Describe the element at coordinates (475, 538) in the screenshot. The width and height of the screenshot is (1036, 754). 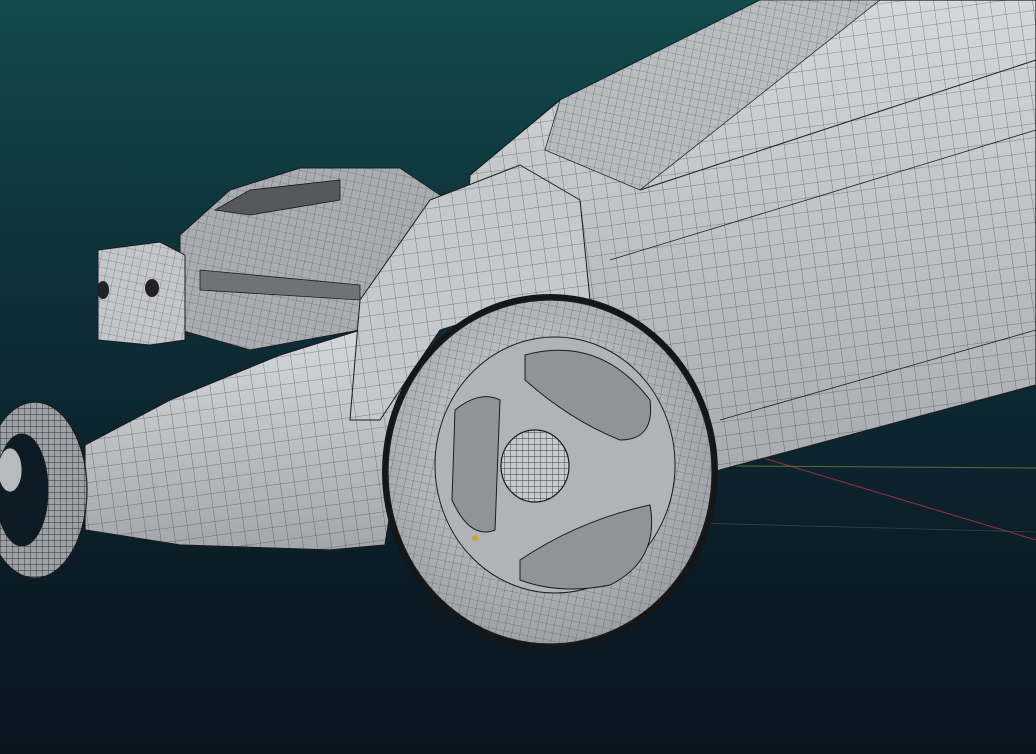
I see `wheel-marker` at that location.